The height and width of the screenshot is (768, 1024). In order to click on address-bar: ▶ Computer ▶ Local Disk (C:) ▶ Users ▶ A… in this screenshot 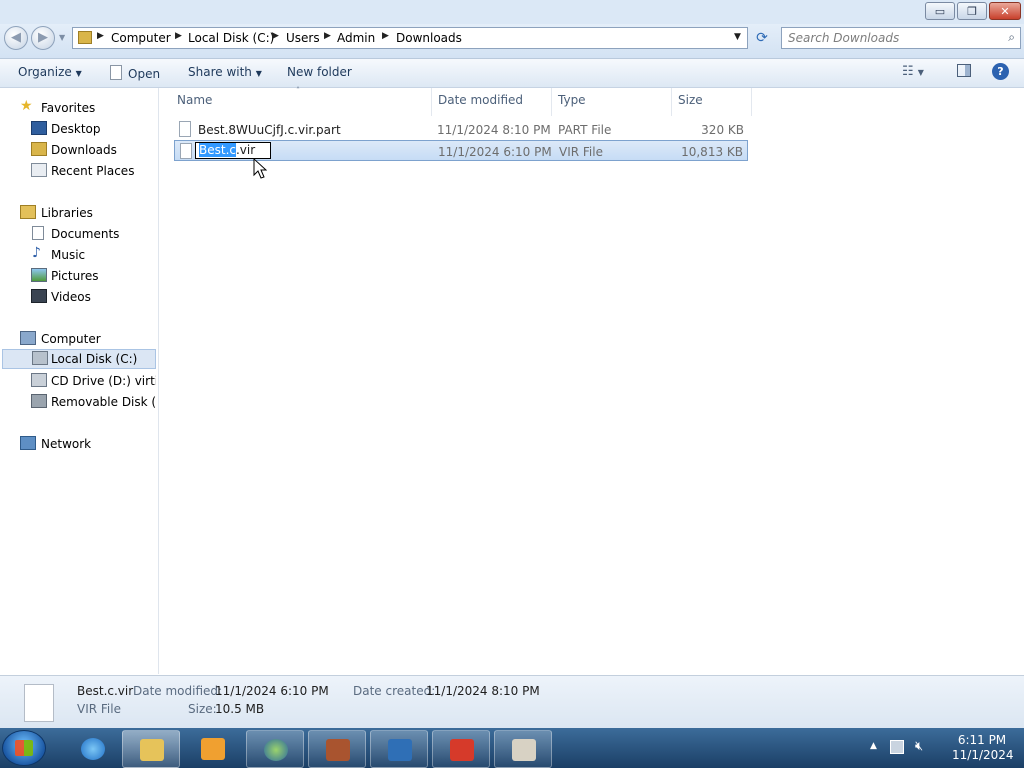, I will do `click(410, 38)`.